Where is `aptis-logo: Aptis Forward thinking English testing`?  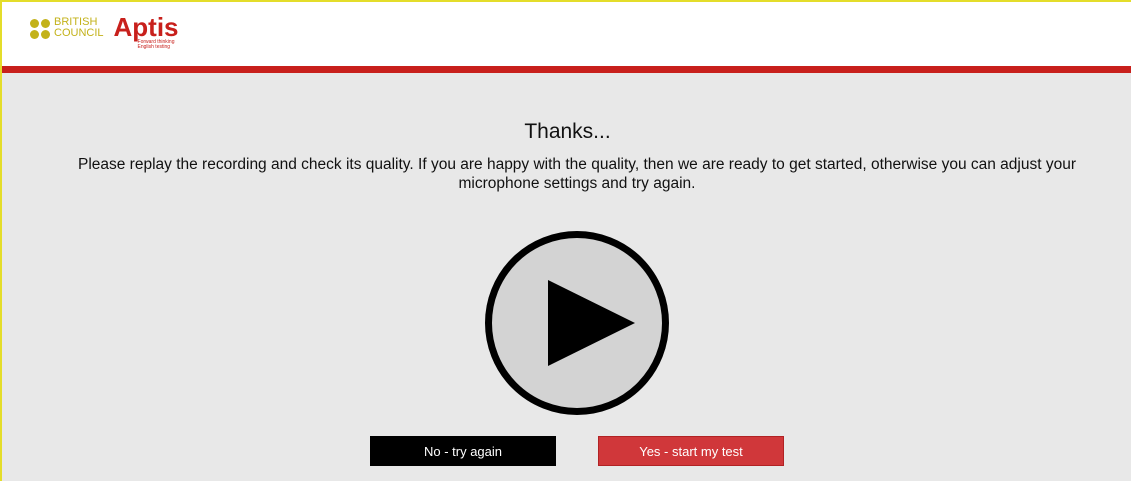
aptis-logo: Aptis Forward thinking English testing is located at coordinates (146, 32).